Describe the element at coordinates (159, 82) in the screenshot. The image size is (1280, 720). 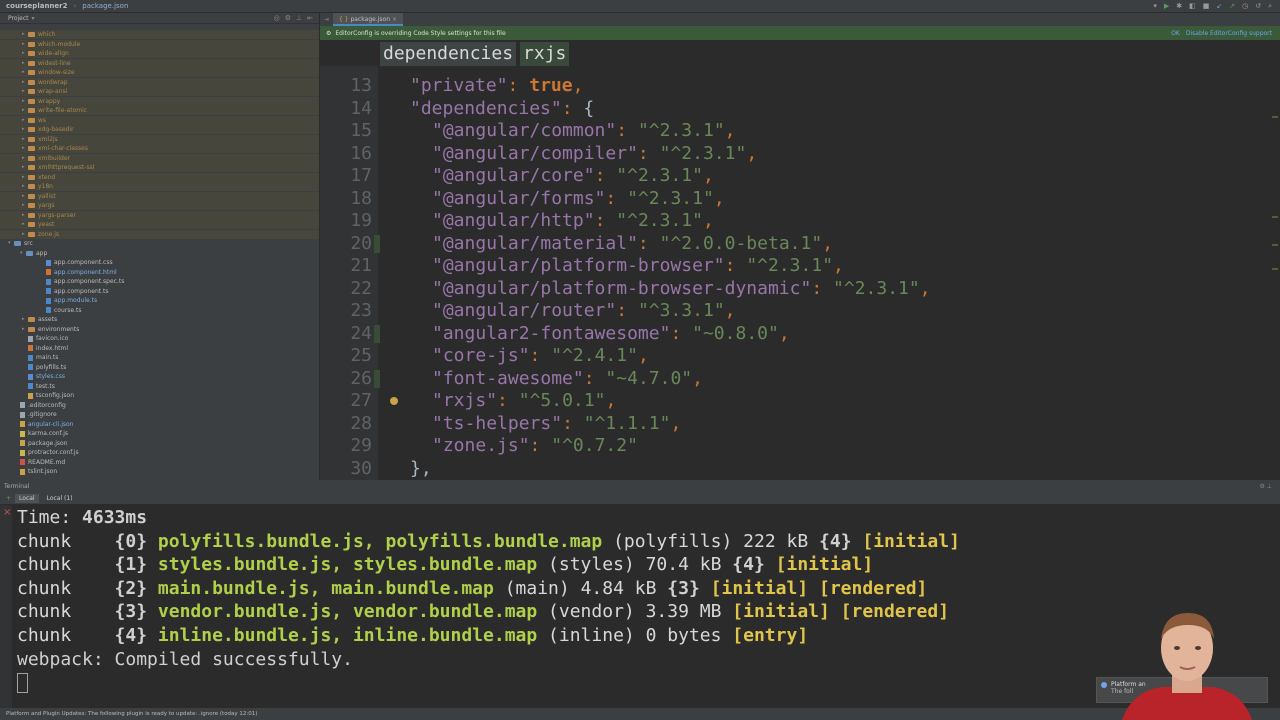
I see `tree-item: ▸ wordwrap` at that location.